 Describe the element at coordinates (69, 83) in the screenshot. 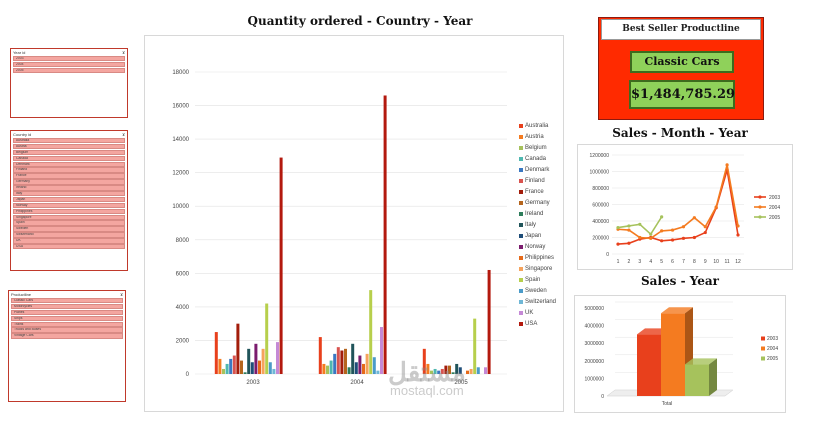

I see `slicer-year: Year id ⊻ 2003 2004 2005` at that location.